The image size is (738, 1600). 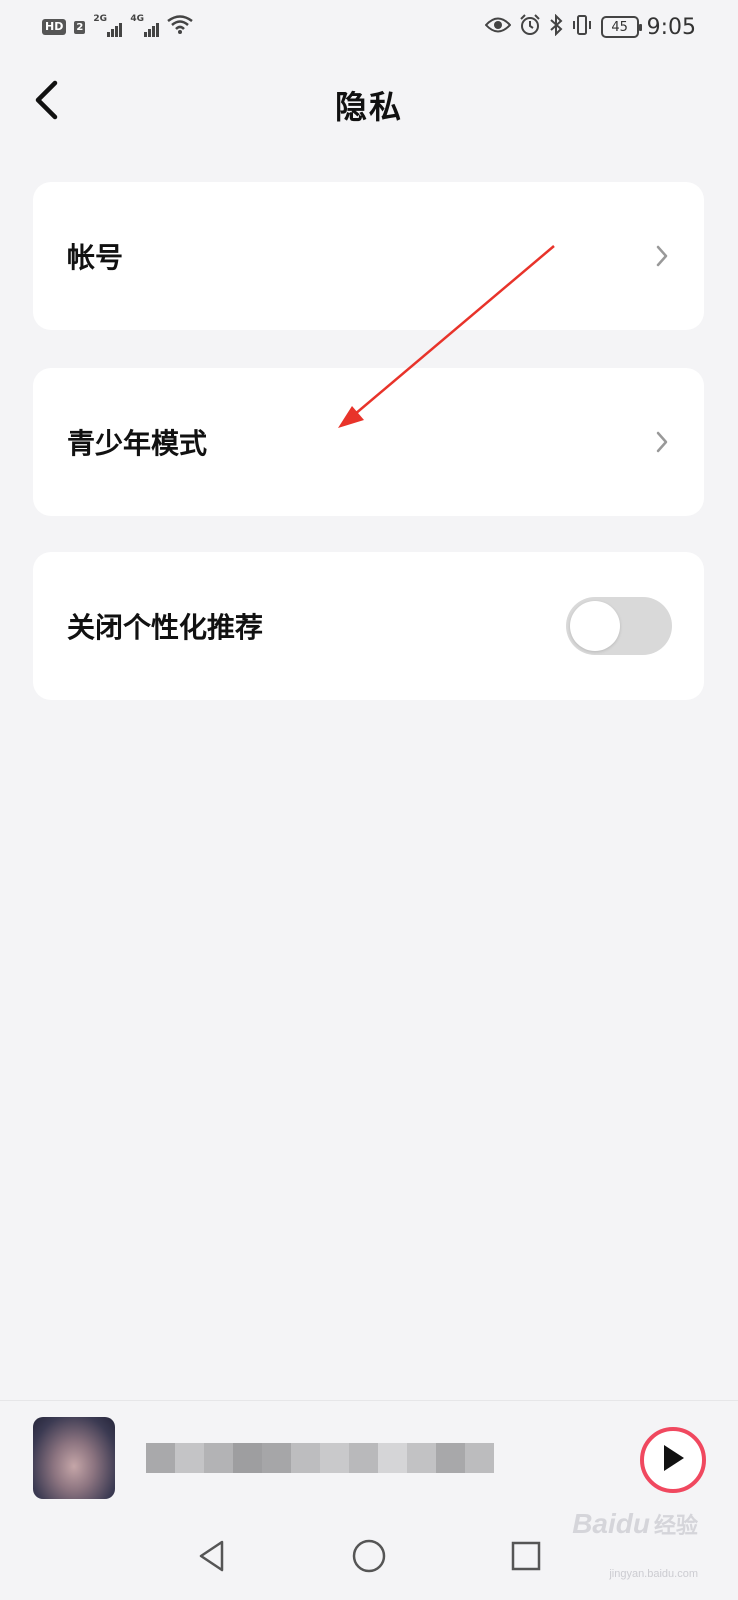 What do you see at coordinates (95, 257) in the screenshot?
I see `settings-item-label: 帐号` at bounding box center [95, 257].